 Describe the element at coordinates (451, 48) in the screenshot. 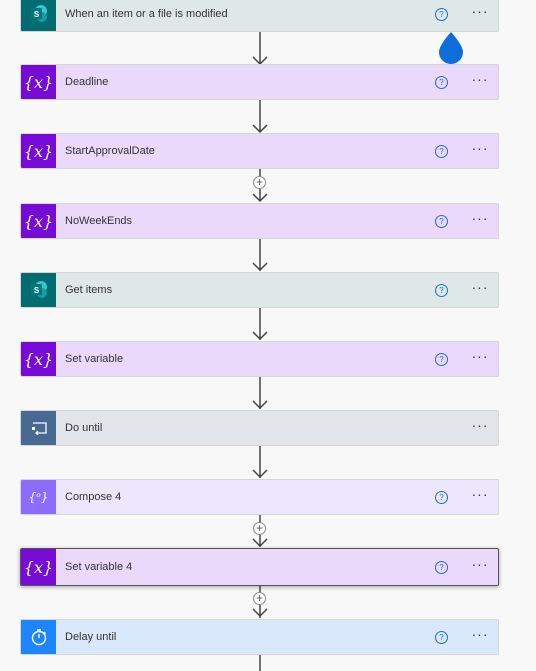

I see `drop-indicator-icon` at that location.